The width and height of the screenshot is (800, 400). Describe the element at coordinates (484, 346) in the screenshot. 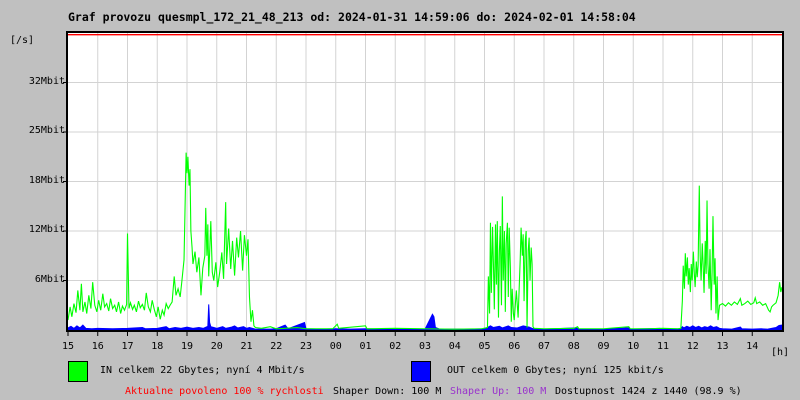

I see `x-tick-label: 05` at that location.